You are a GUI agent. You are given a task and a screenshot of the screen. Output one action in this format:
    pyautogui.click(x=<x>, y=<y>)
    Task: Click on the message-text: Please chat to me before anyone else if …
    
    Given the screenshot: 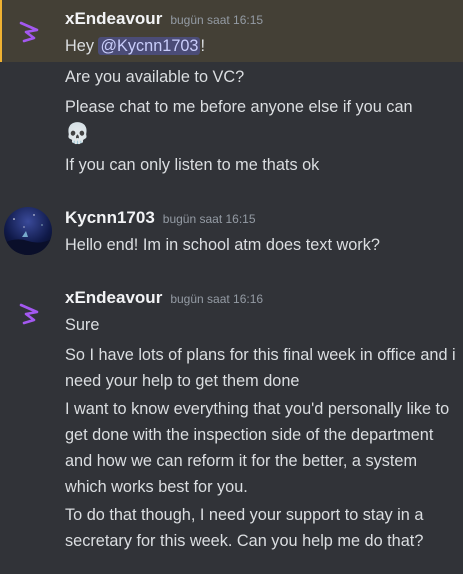 What is the action you would take?
    pyautogui.click(x=239, y=107)
    